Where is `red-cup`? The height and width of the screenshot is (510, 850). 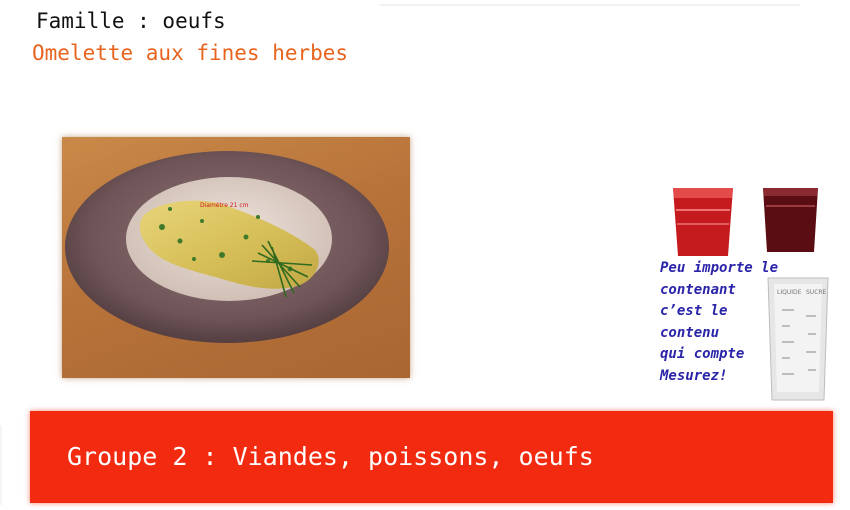
red-cup is located at coordinates (703, 222).